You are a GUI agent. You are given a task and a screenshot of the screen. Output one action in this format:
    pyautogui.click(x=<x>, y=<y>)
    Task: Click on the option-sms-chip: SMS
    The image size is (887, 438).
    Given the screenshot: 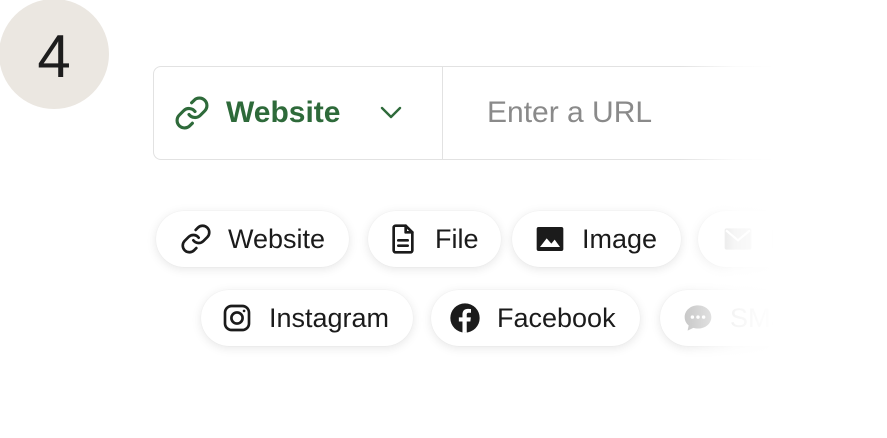 What is the action you would take?
    pyautogui.click(x=736, y=318)
    